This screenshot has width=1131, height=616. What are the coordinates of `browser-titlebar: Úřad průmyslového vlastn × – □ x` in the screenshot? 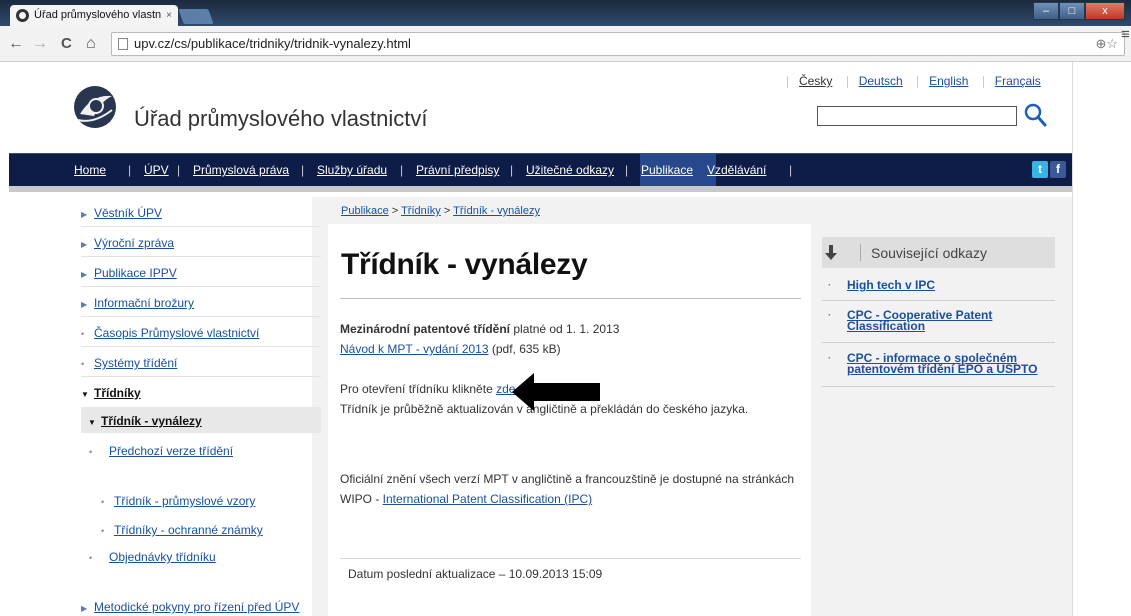 It's located at (565, 13).